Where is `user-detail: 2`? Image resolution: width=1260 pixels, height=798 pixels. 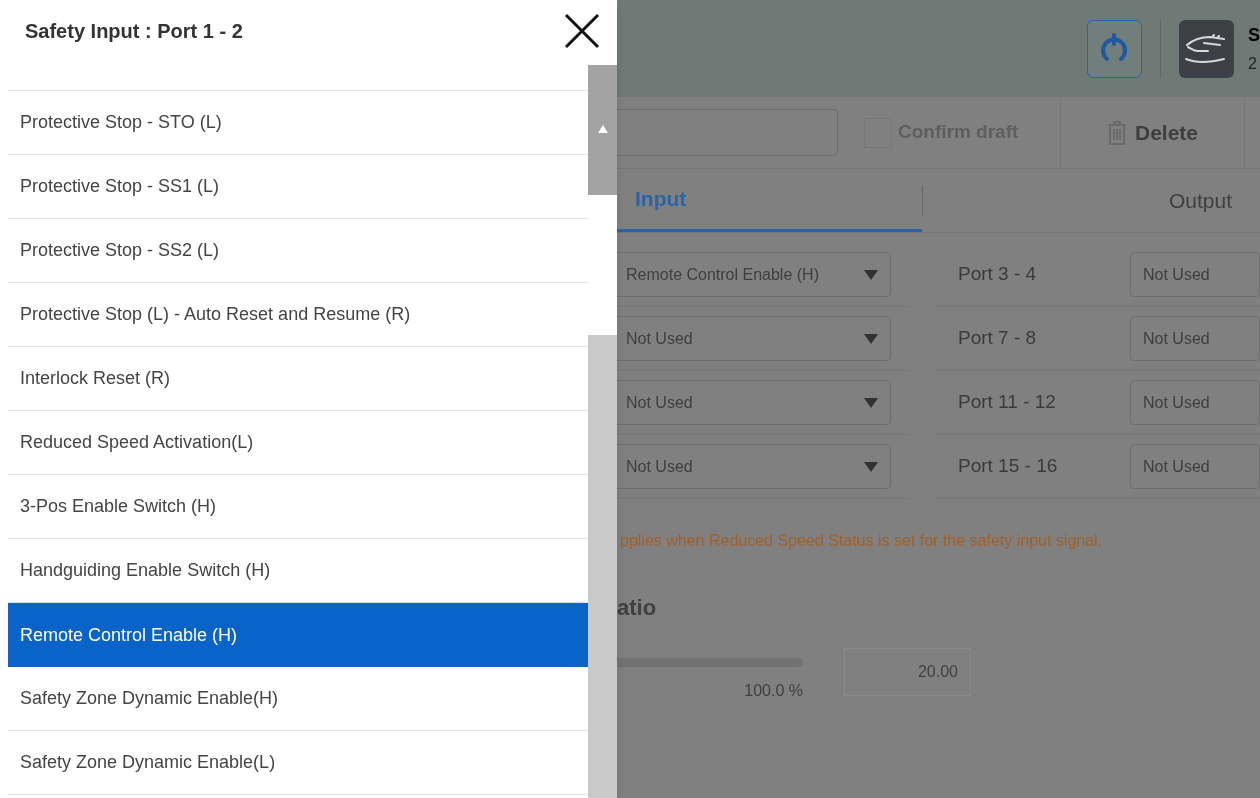
user-detail: 2 is located at coordinates (1253, 63).